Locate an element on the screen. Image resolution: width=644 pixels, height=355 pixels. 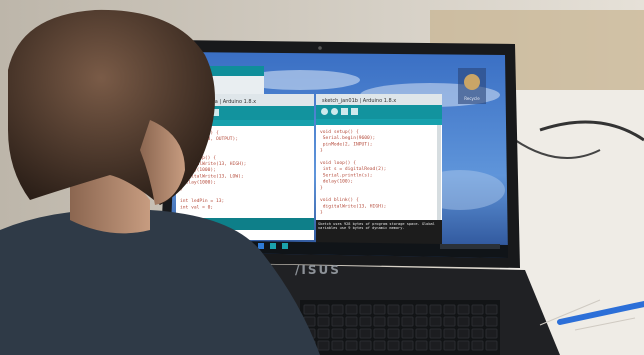
webcam-icon is located at coordinates (320, 48).